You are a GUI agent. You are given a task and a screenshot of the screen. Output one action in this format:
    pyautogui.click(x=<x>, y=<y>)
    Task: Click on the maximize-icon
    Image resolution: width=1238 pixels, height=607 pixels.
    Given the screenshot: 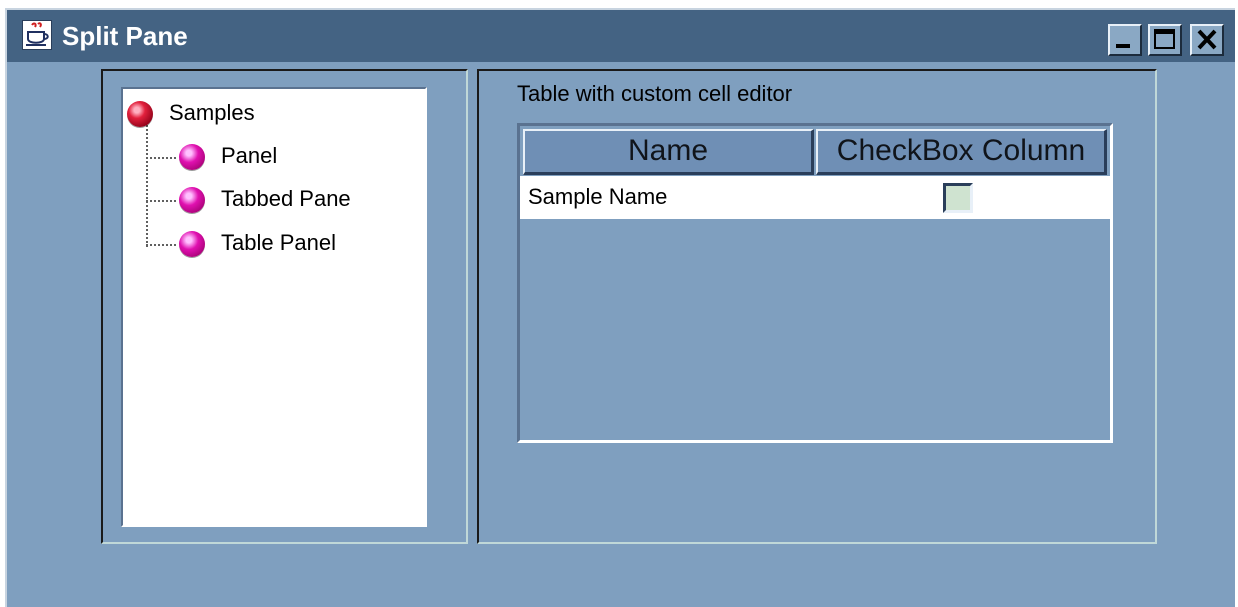 What is the action you would take?
    pyautogui.click(x=1164, y=39)
    